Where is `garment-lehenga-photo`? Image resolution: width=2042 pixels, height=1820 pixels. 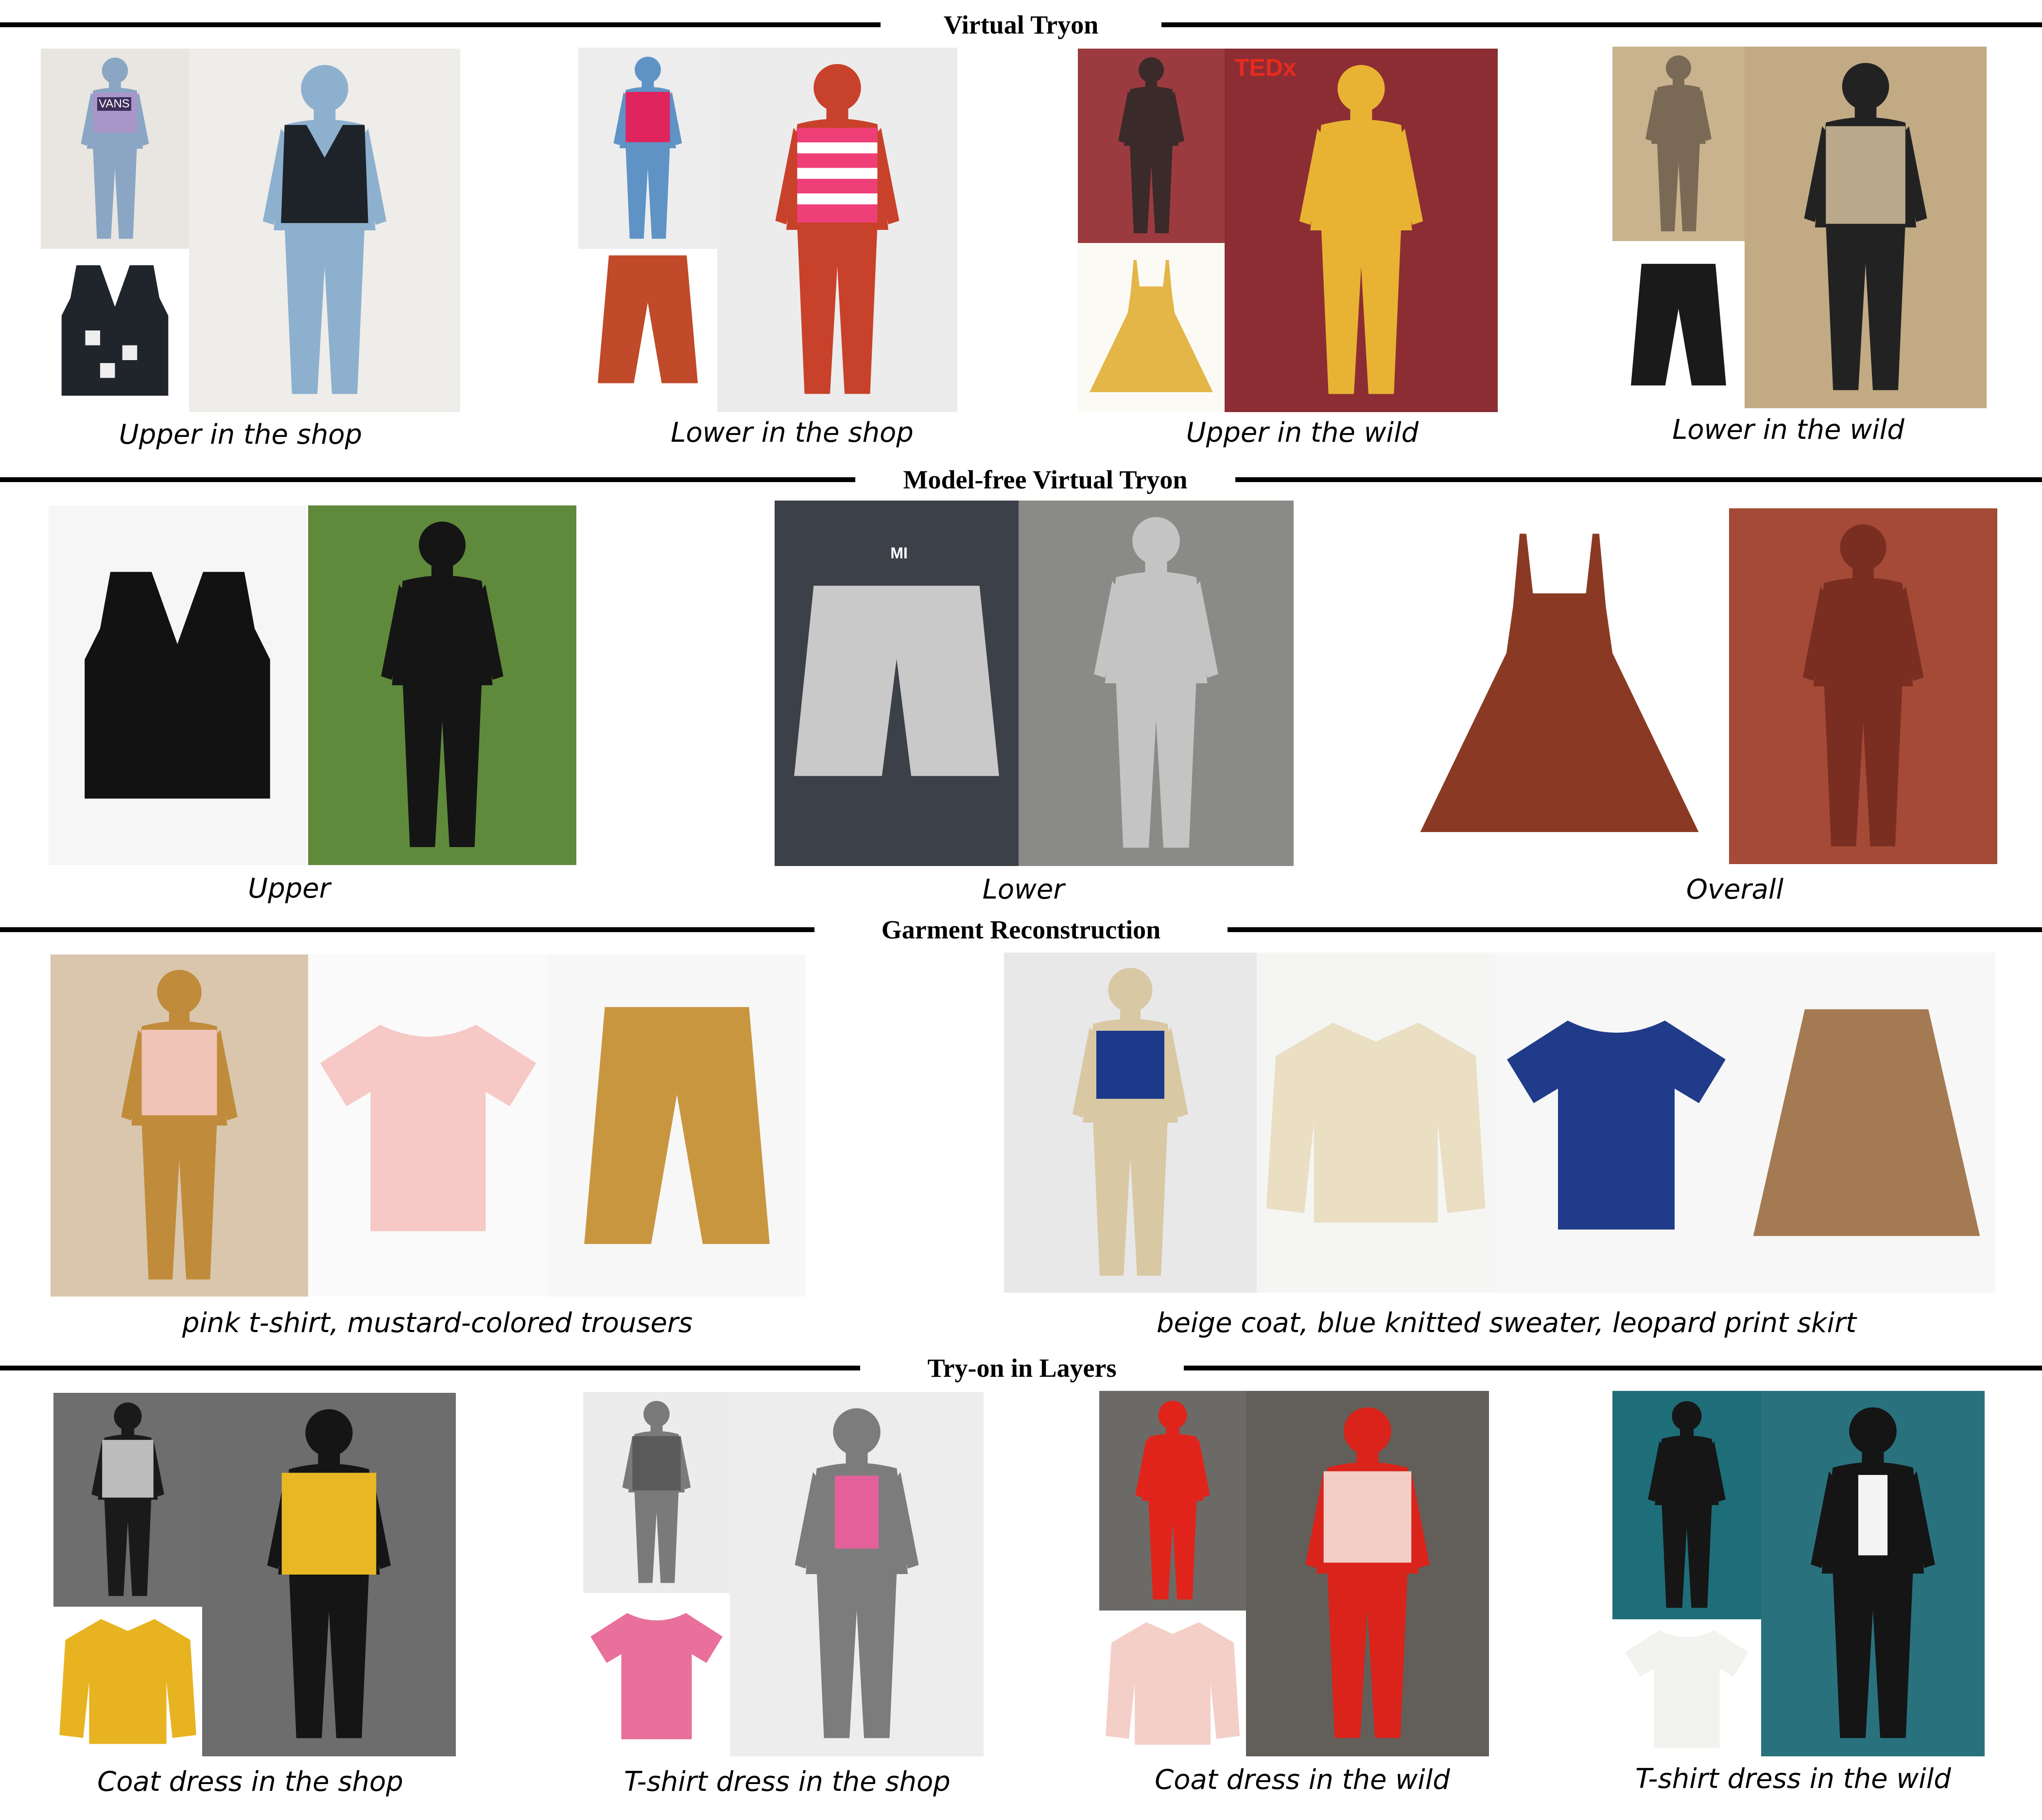 garment-lehenga-photo is located at coordinates (1152, 327).